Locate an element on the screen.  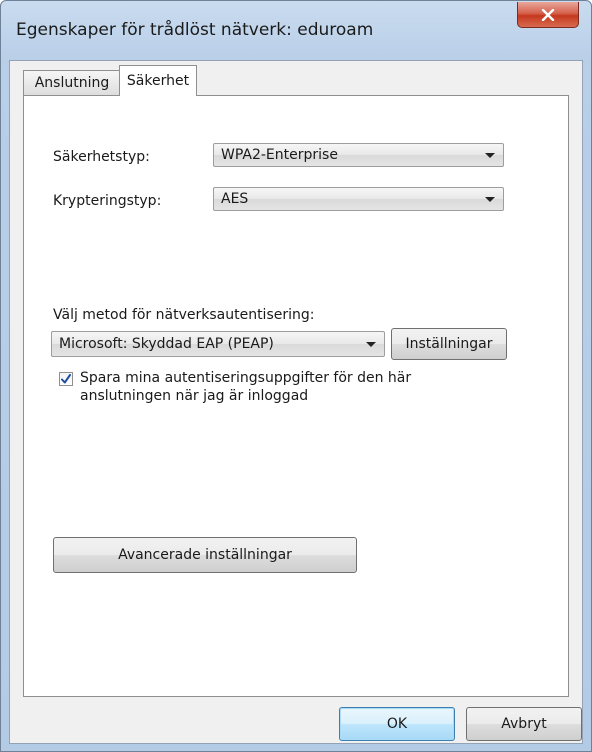
checkmark-icon is located at coordinates (66, 379).